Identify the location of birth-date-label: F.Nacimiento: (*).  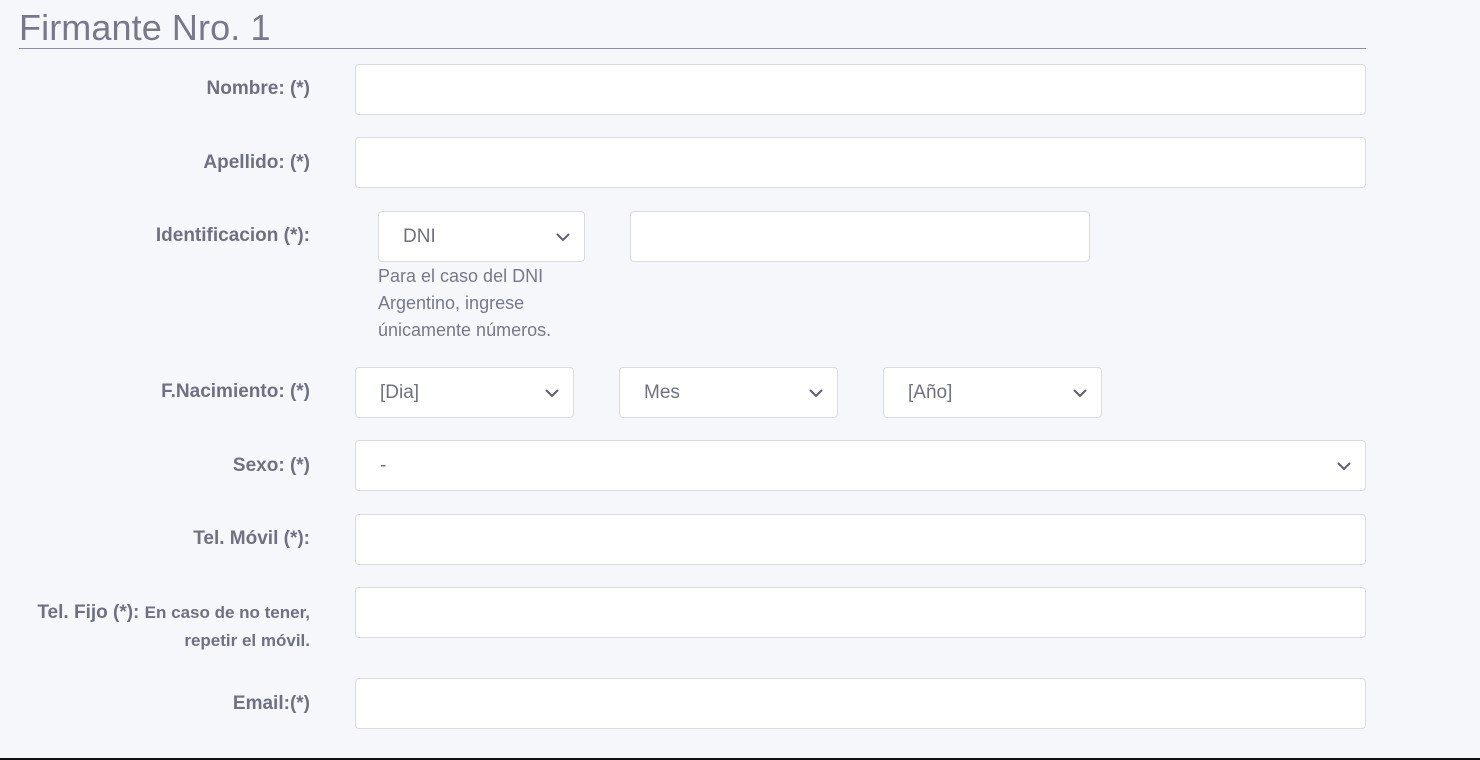
(235, 391).